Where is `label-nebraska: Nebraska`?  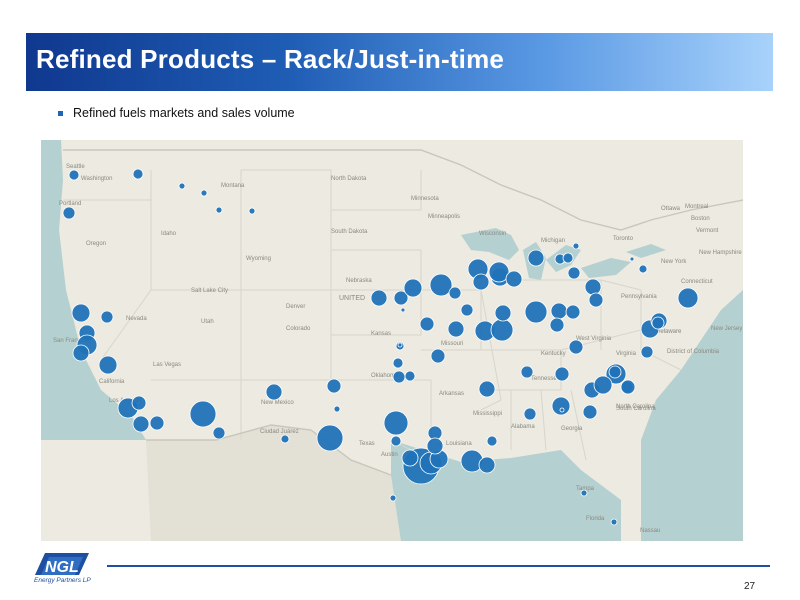 label-nebraska: Nebraska is located at coordinates (359, 281).